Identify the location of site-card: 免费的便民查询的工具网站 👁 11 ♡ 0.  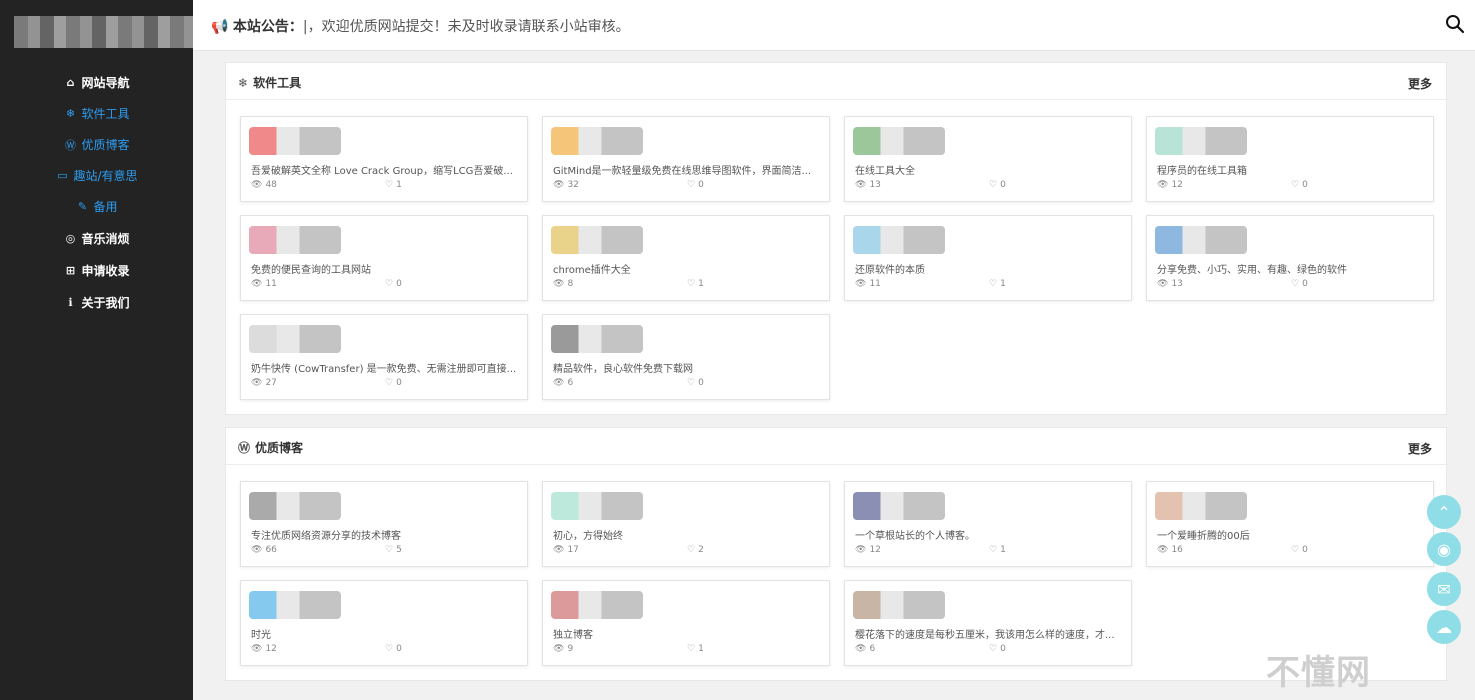
(384, 258).